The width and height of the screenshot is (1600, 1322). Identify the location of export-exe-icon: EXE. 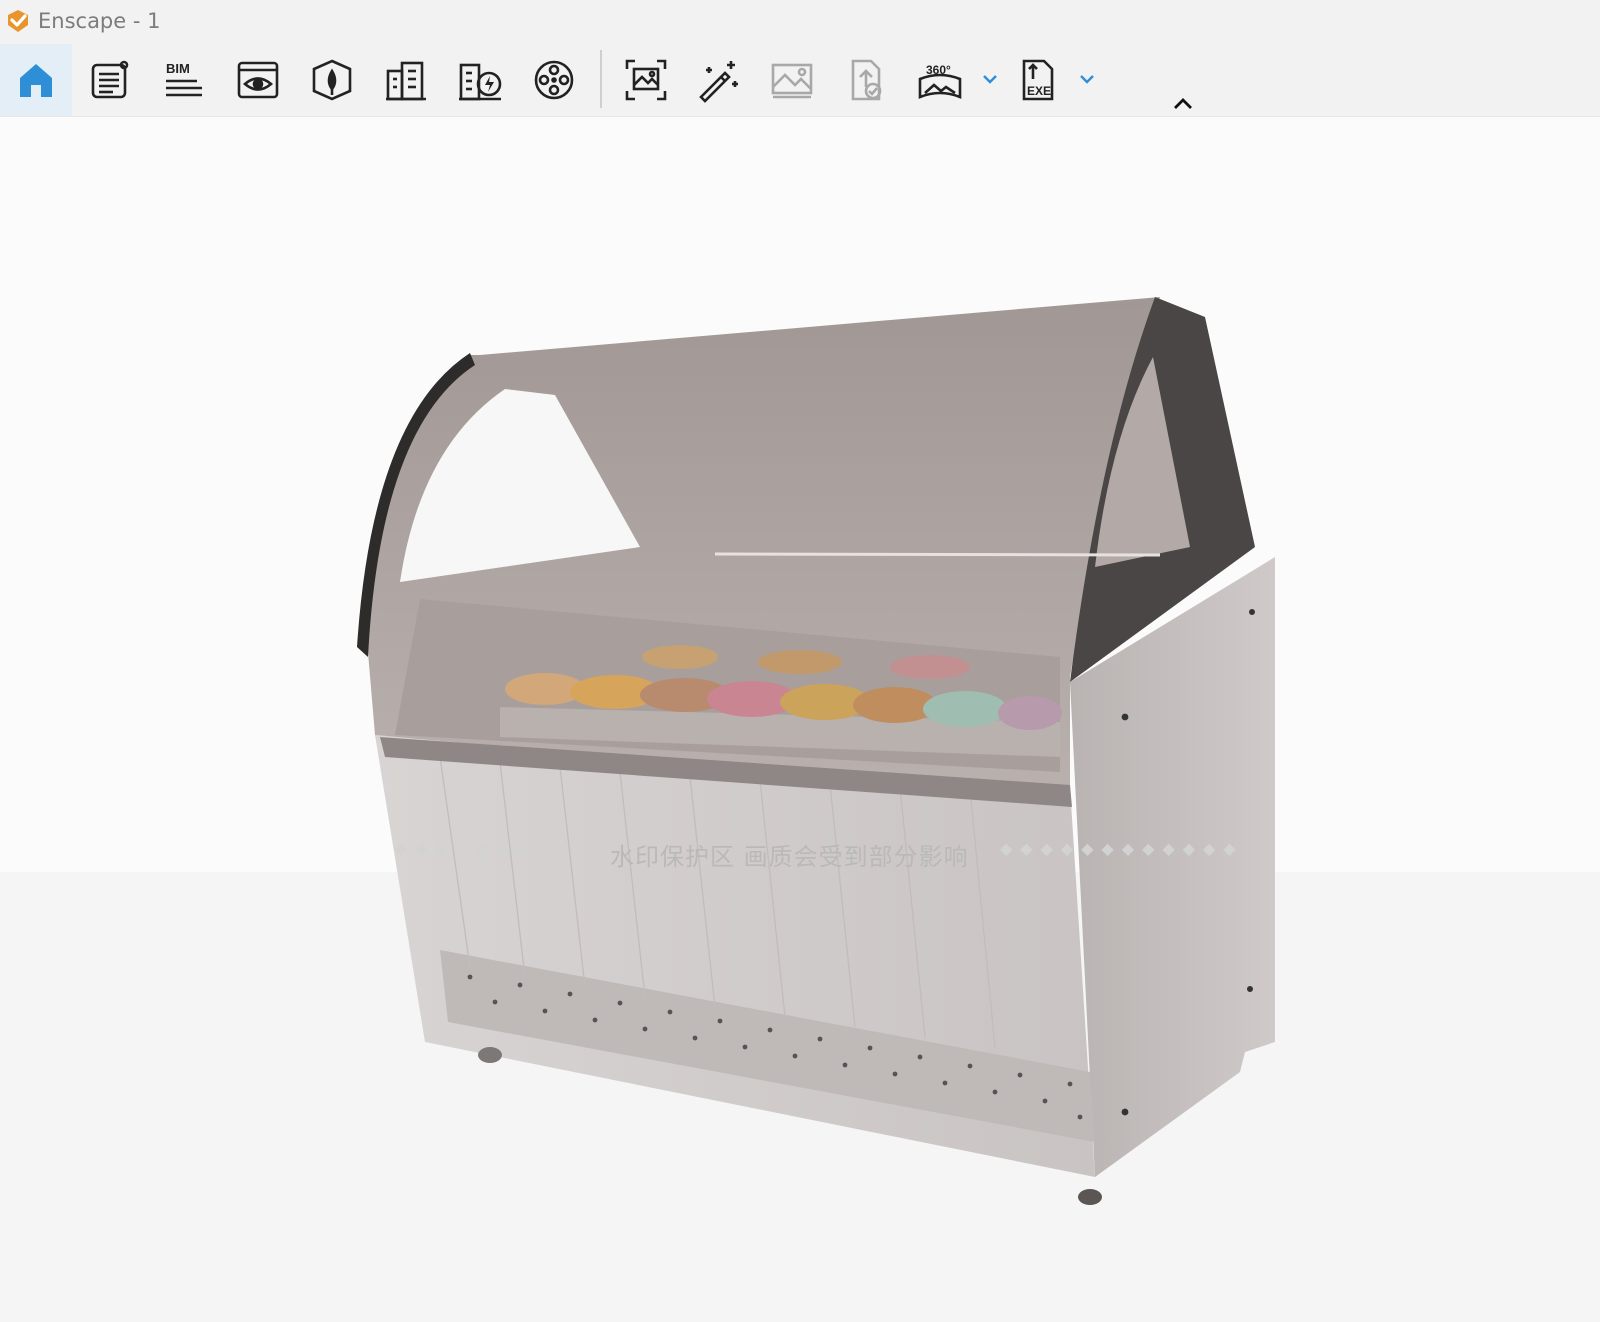
(1038, 80).